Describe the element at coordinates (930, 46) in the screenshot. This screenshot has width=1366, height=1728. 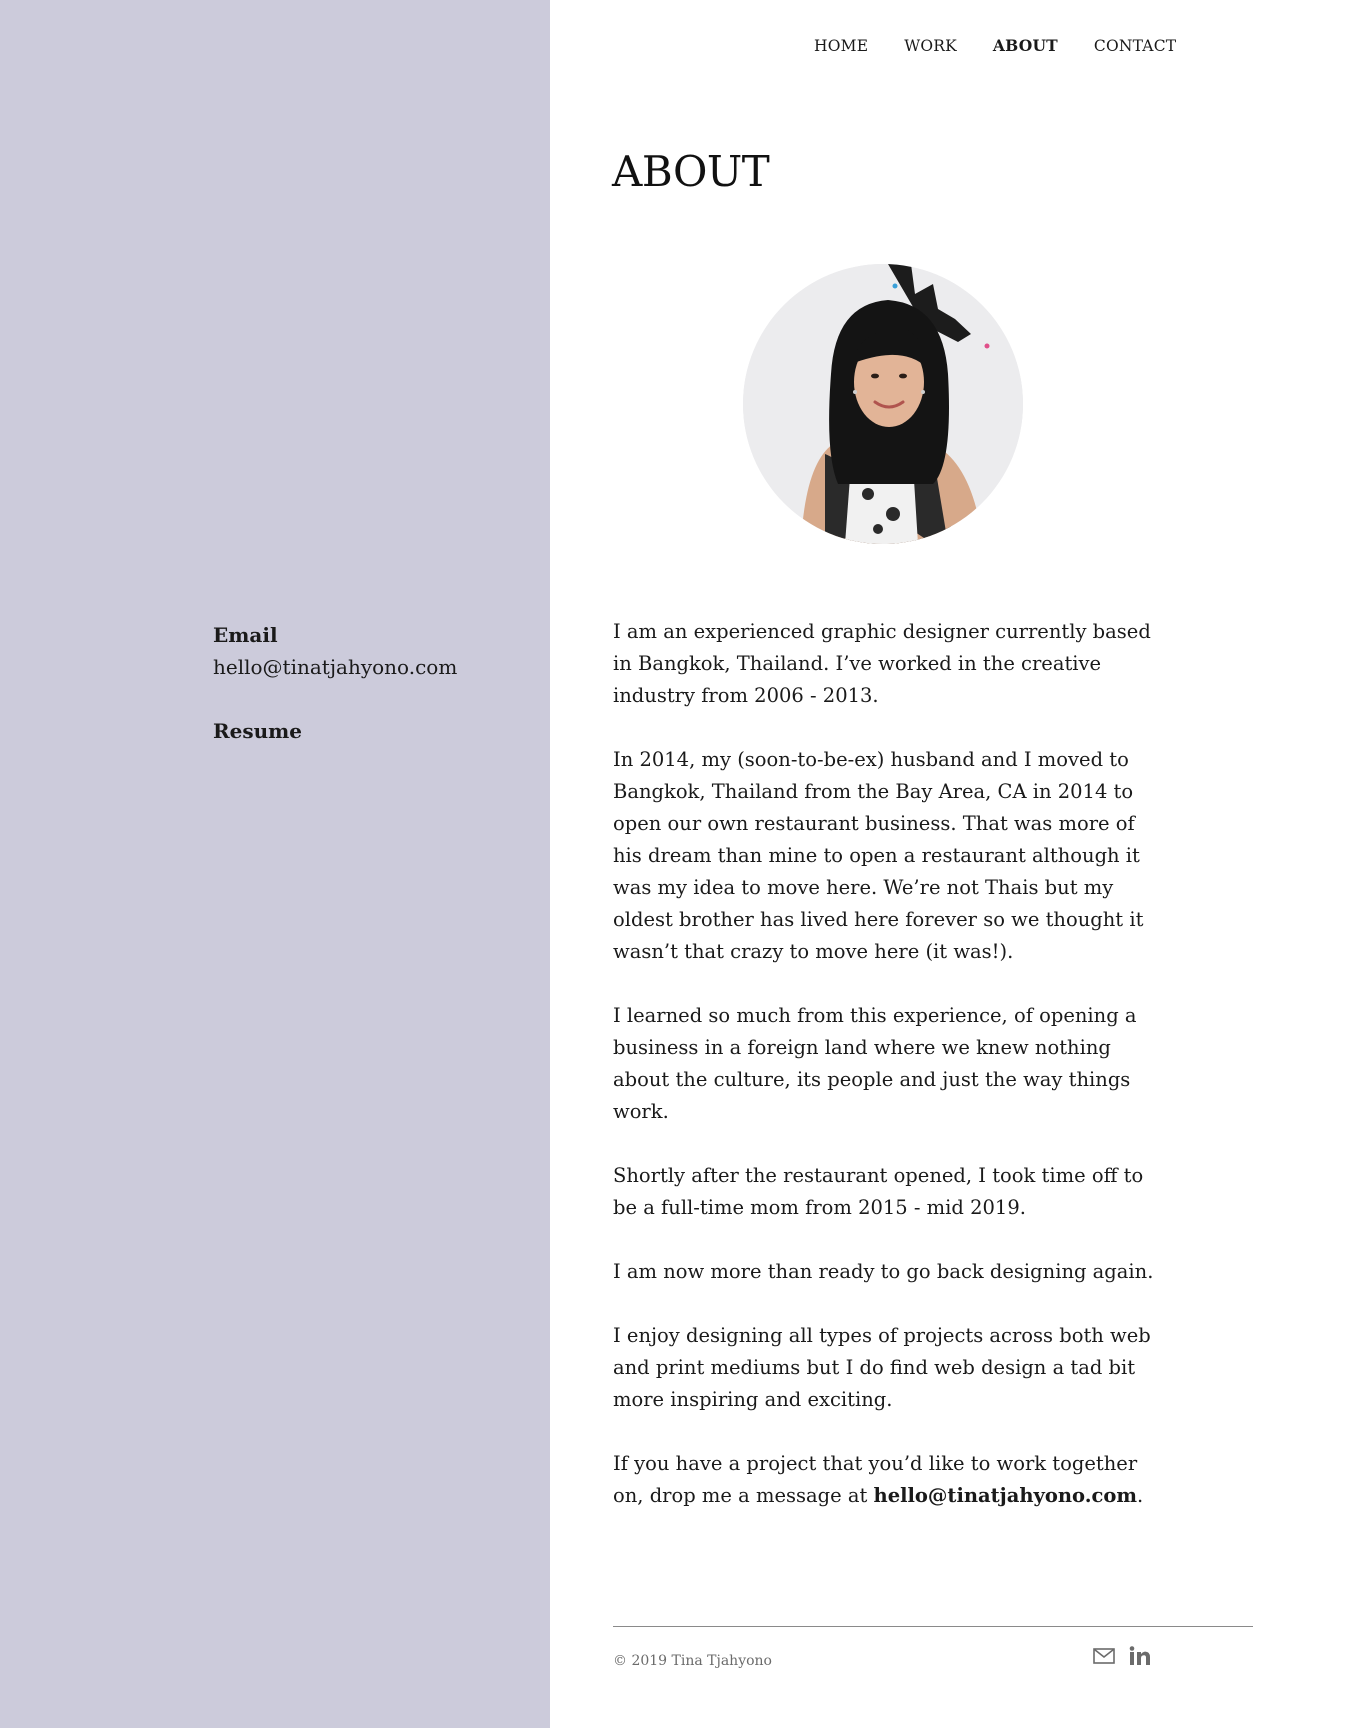
I see `nav-work: WORK` at that location.